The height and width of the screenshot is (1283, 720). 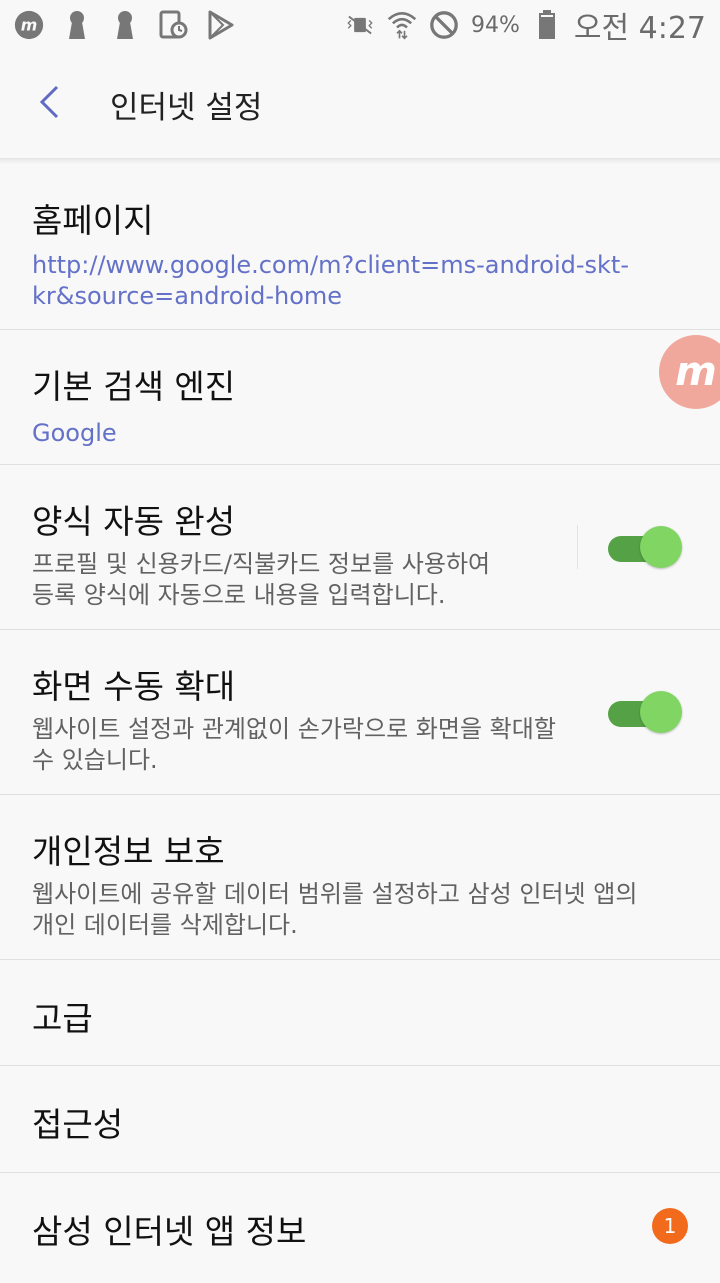 I want to click on setting-advanced: 고급, so click(x=360, y=1013).